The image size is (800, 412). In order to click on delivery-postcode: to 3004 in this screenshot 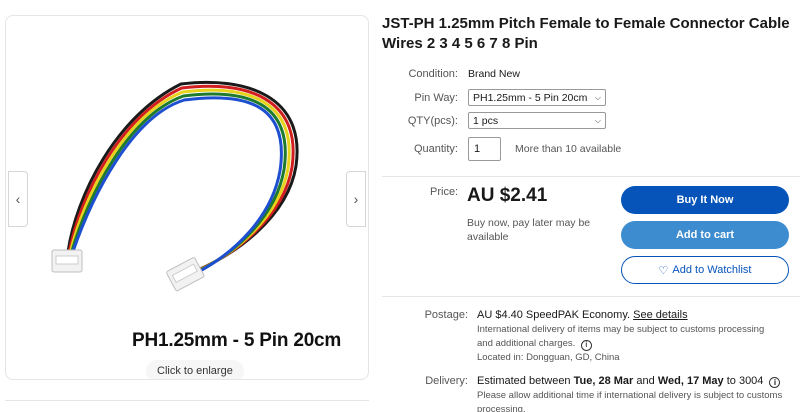, I will do `click(745, 381)`.